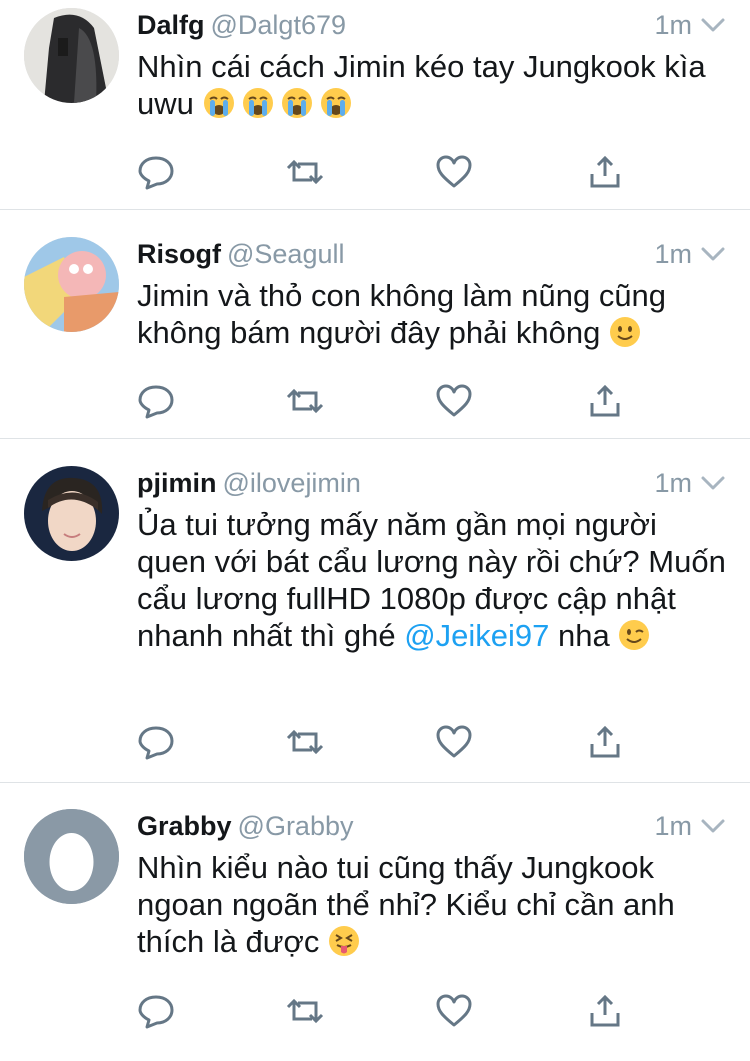 Image resolution: width=750 pixels, height=1061 pixels. I want to click on default-egg-avatar-icon, so click(71, 856).